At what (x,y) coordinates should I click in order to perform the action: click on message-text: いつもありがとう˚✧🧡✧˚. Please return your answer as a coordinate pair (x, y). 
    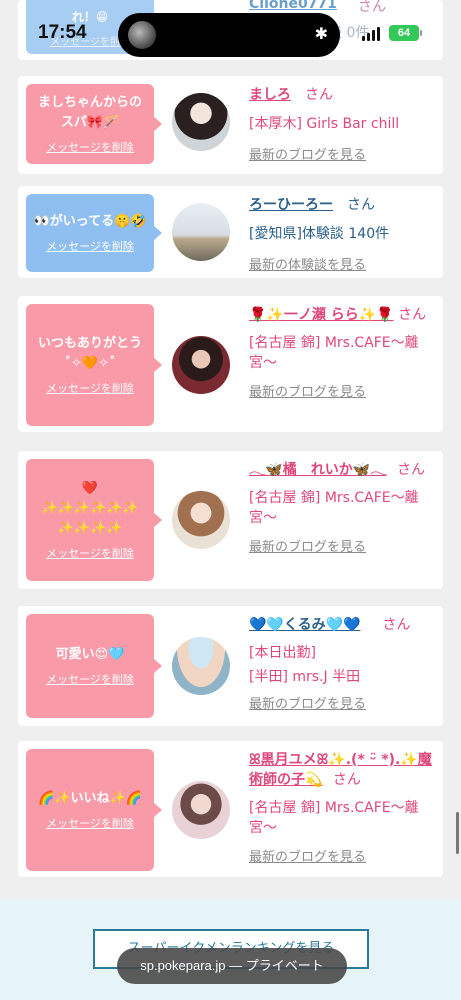
    Looking at the image, I should click on (89, 353).